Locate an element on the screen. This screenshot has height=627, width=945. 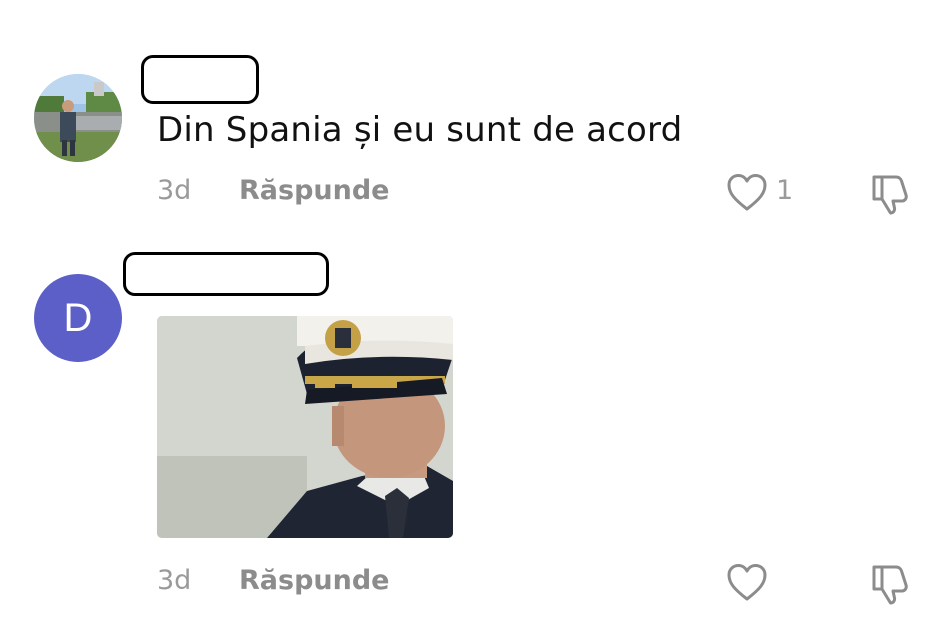
like-count: 1 is located at coordinates (785, 190).